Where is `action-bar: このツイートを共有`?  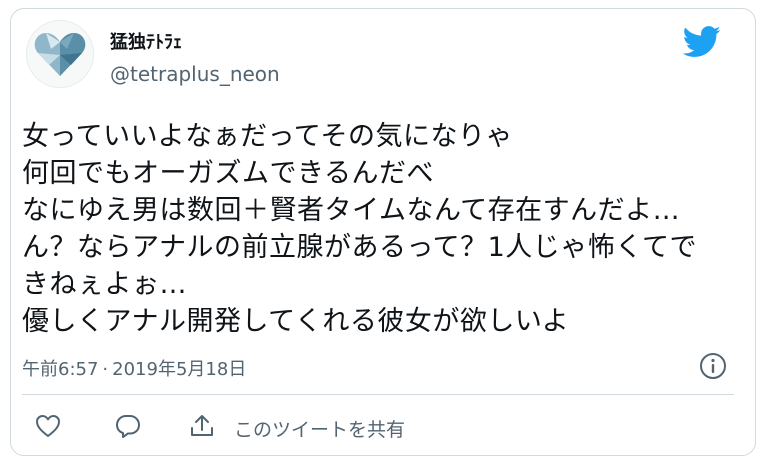
action-bar: このツイートを共有 is located at coordinates (378, 426).